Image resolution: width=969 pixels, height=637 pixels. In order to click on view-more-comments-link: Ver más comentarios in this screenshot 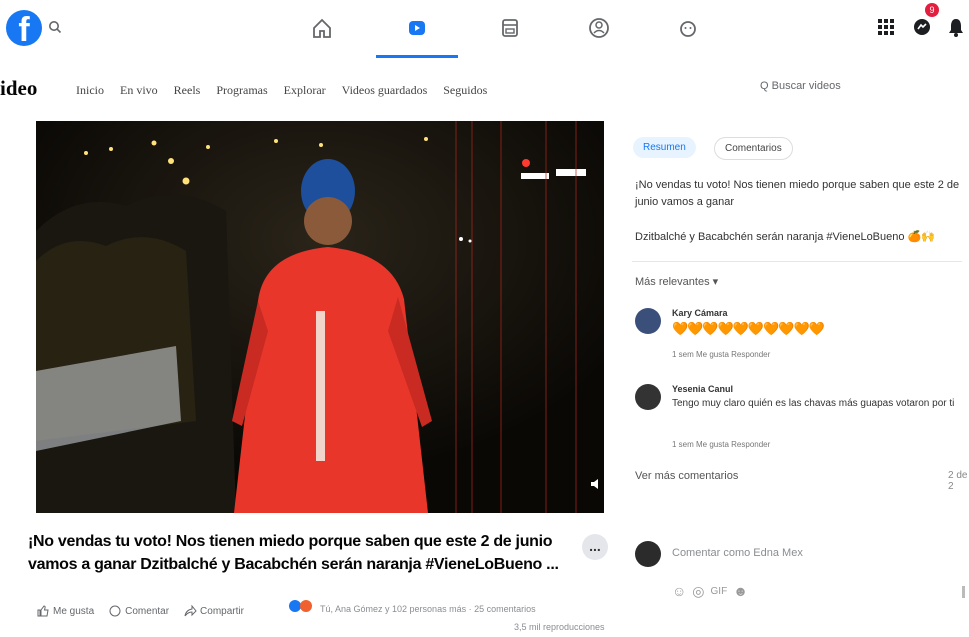, I will do `click(686, 476)`.